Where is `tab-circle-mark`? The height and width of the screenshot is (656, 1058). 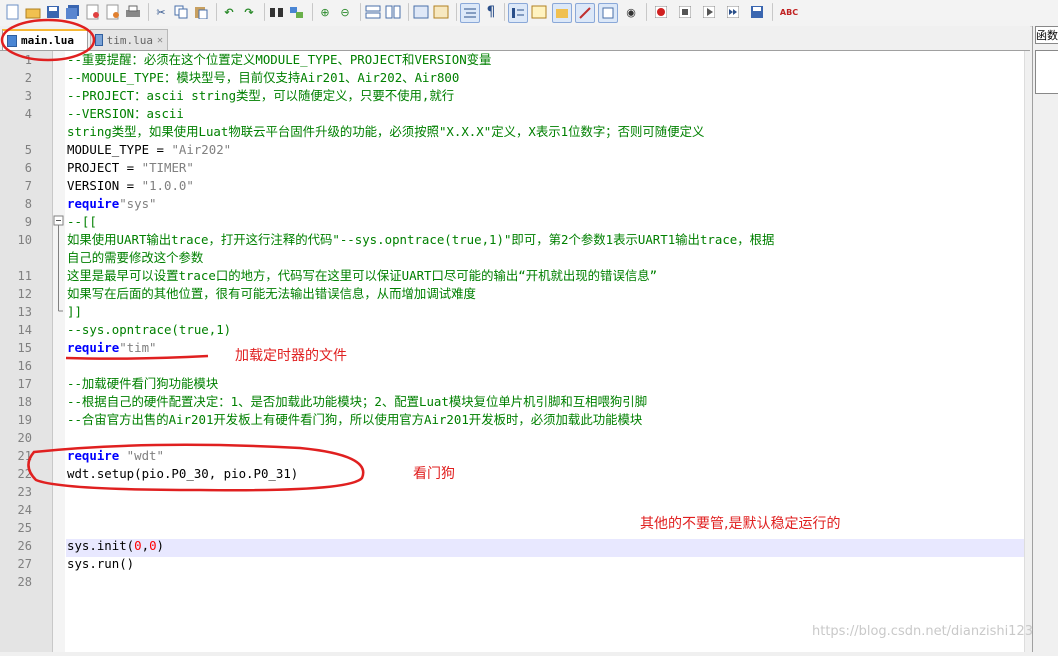 tab-circle-mark is located at coordinates (48, 40).